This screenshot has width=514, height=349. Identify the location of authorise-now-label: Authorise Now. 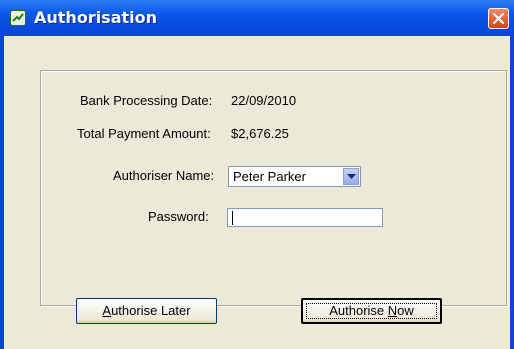
(371, 310).